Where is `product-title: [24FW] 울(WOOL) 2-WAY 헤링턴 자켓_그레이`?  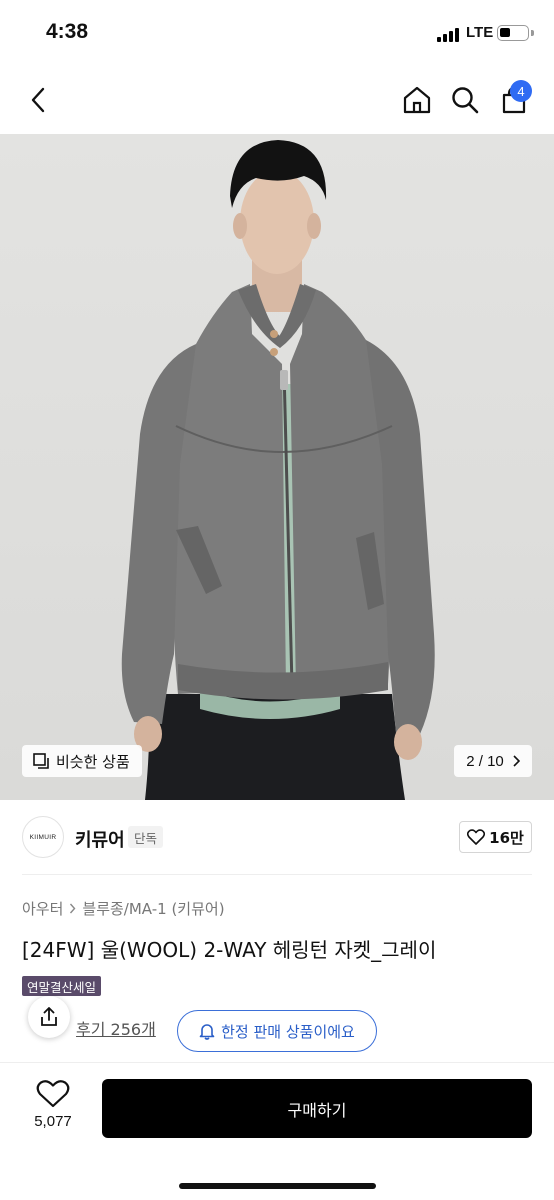 product-title: [24FW] 울(WOOL) 2-WAY 헤링턴 자켓_그레이 is located at coordinates (229, 950).